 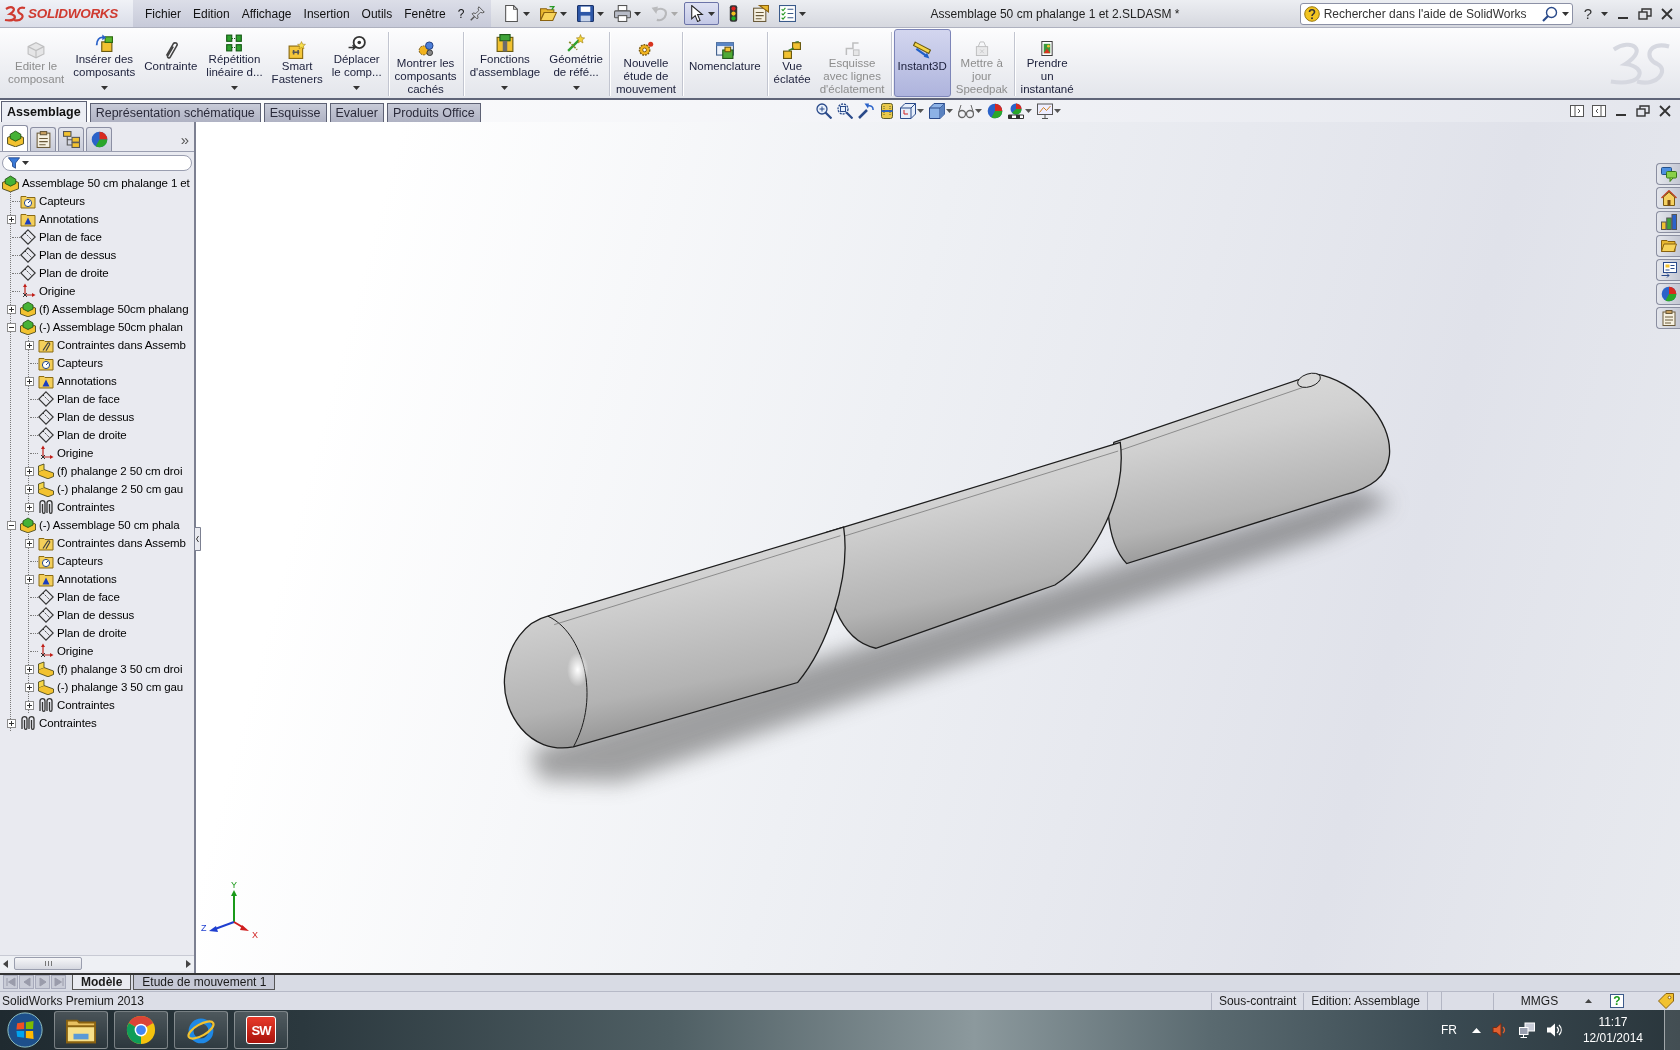 What do you see at coordinates (102, 327) in the screenshot?
I see `tree-item: (-) Assemblage 50cm phalan` at bounding box center [102, 327].